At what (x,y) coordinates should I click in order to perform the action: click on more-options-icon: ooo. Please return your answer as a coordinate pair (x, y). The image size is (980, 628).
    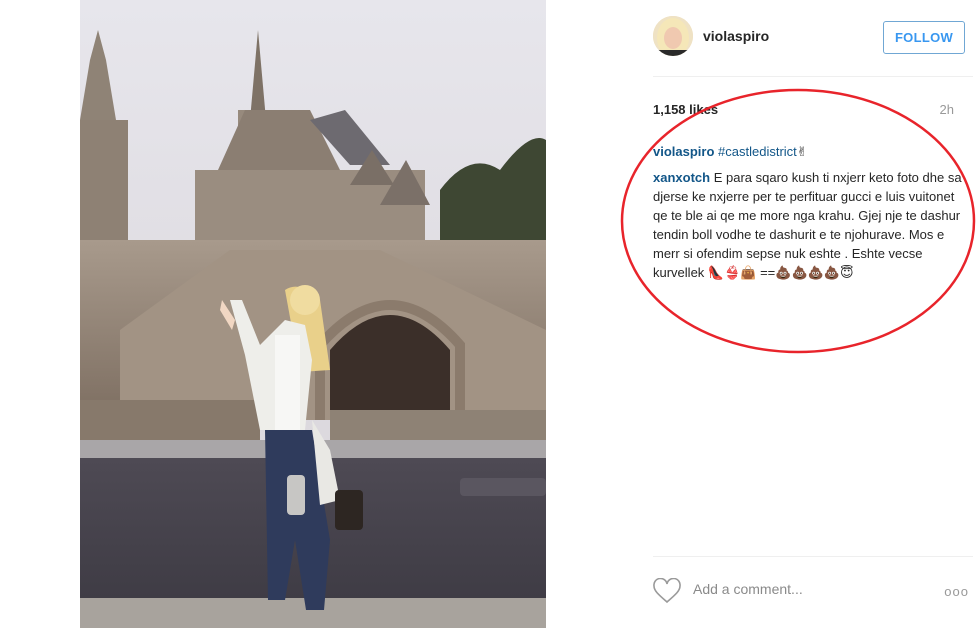
    Looking at the image, I should click on (956, 591).